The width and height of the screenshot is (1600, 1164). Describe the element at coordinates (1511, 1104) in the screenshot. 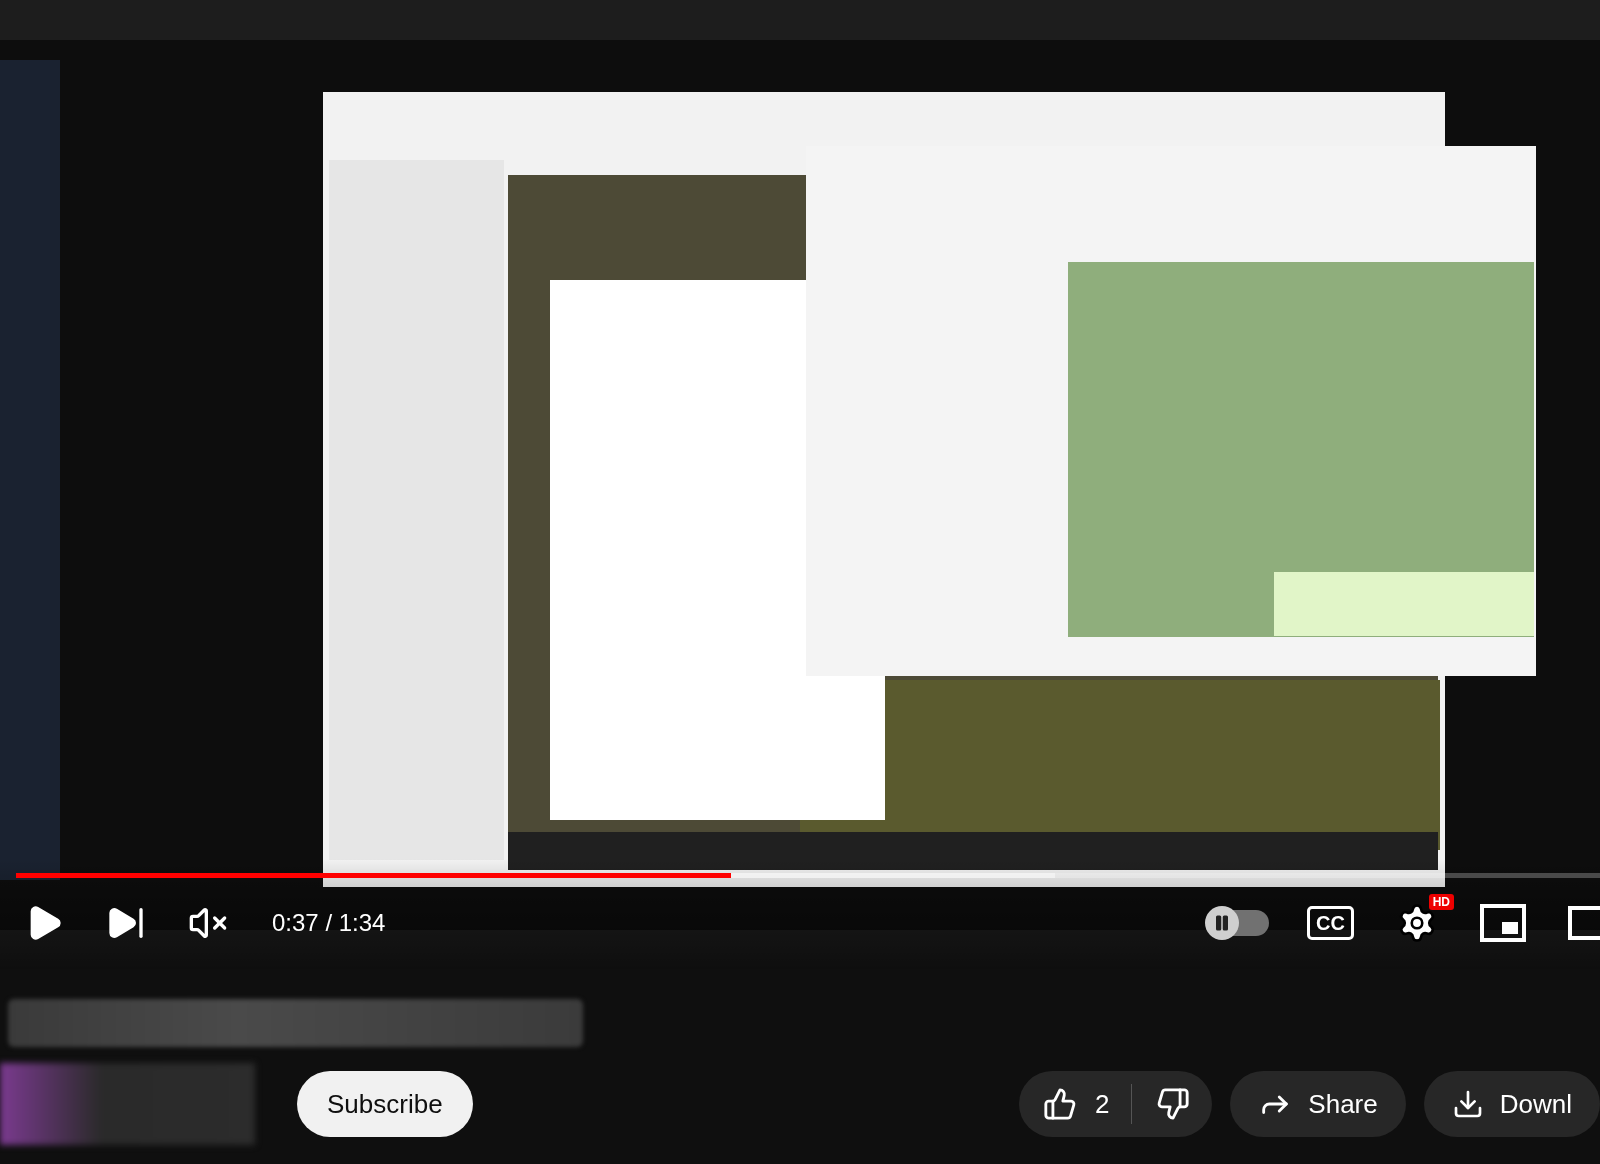

I see `download-button: Downl` at that location.